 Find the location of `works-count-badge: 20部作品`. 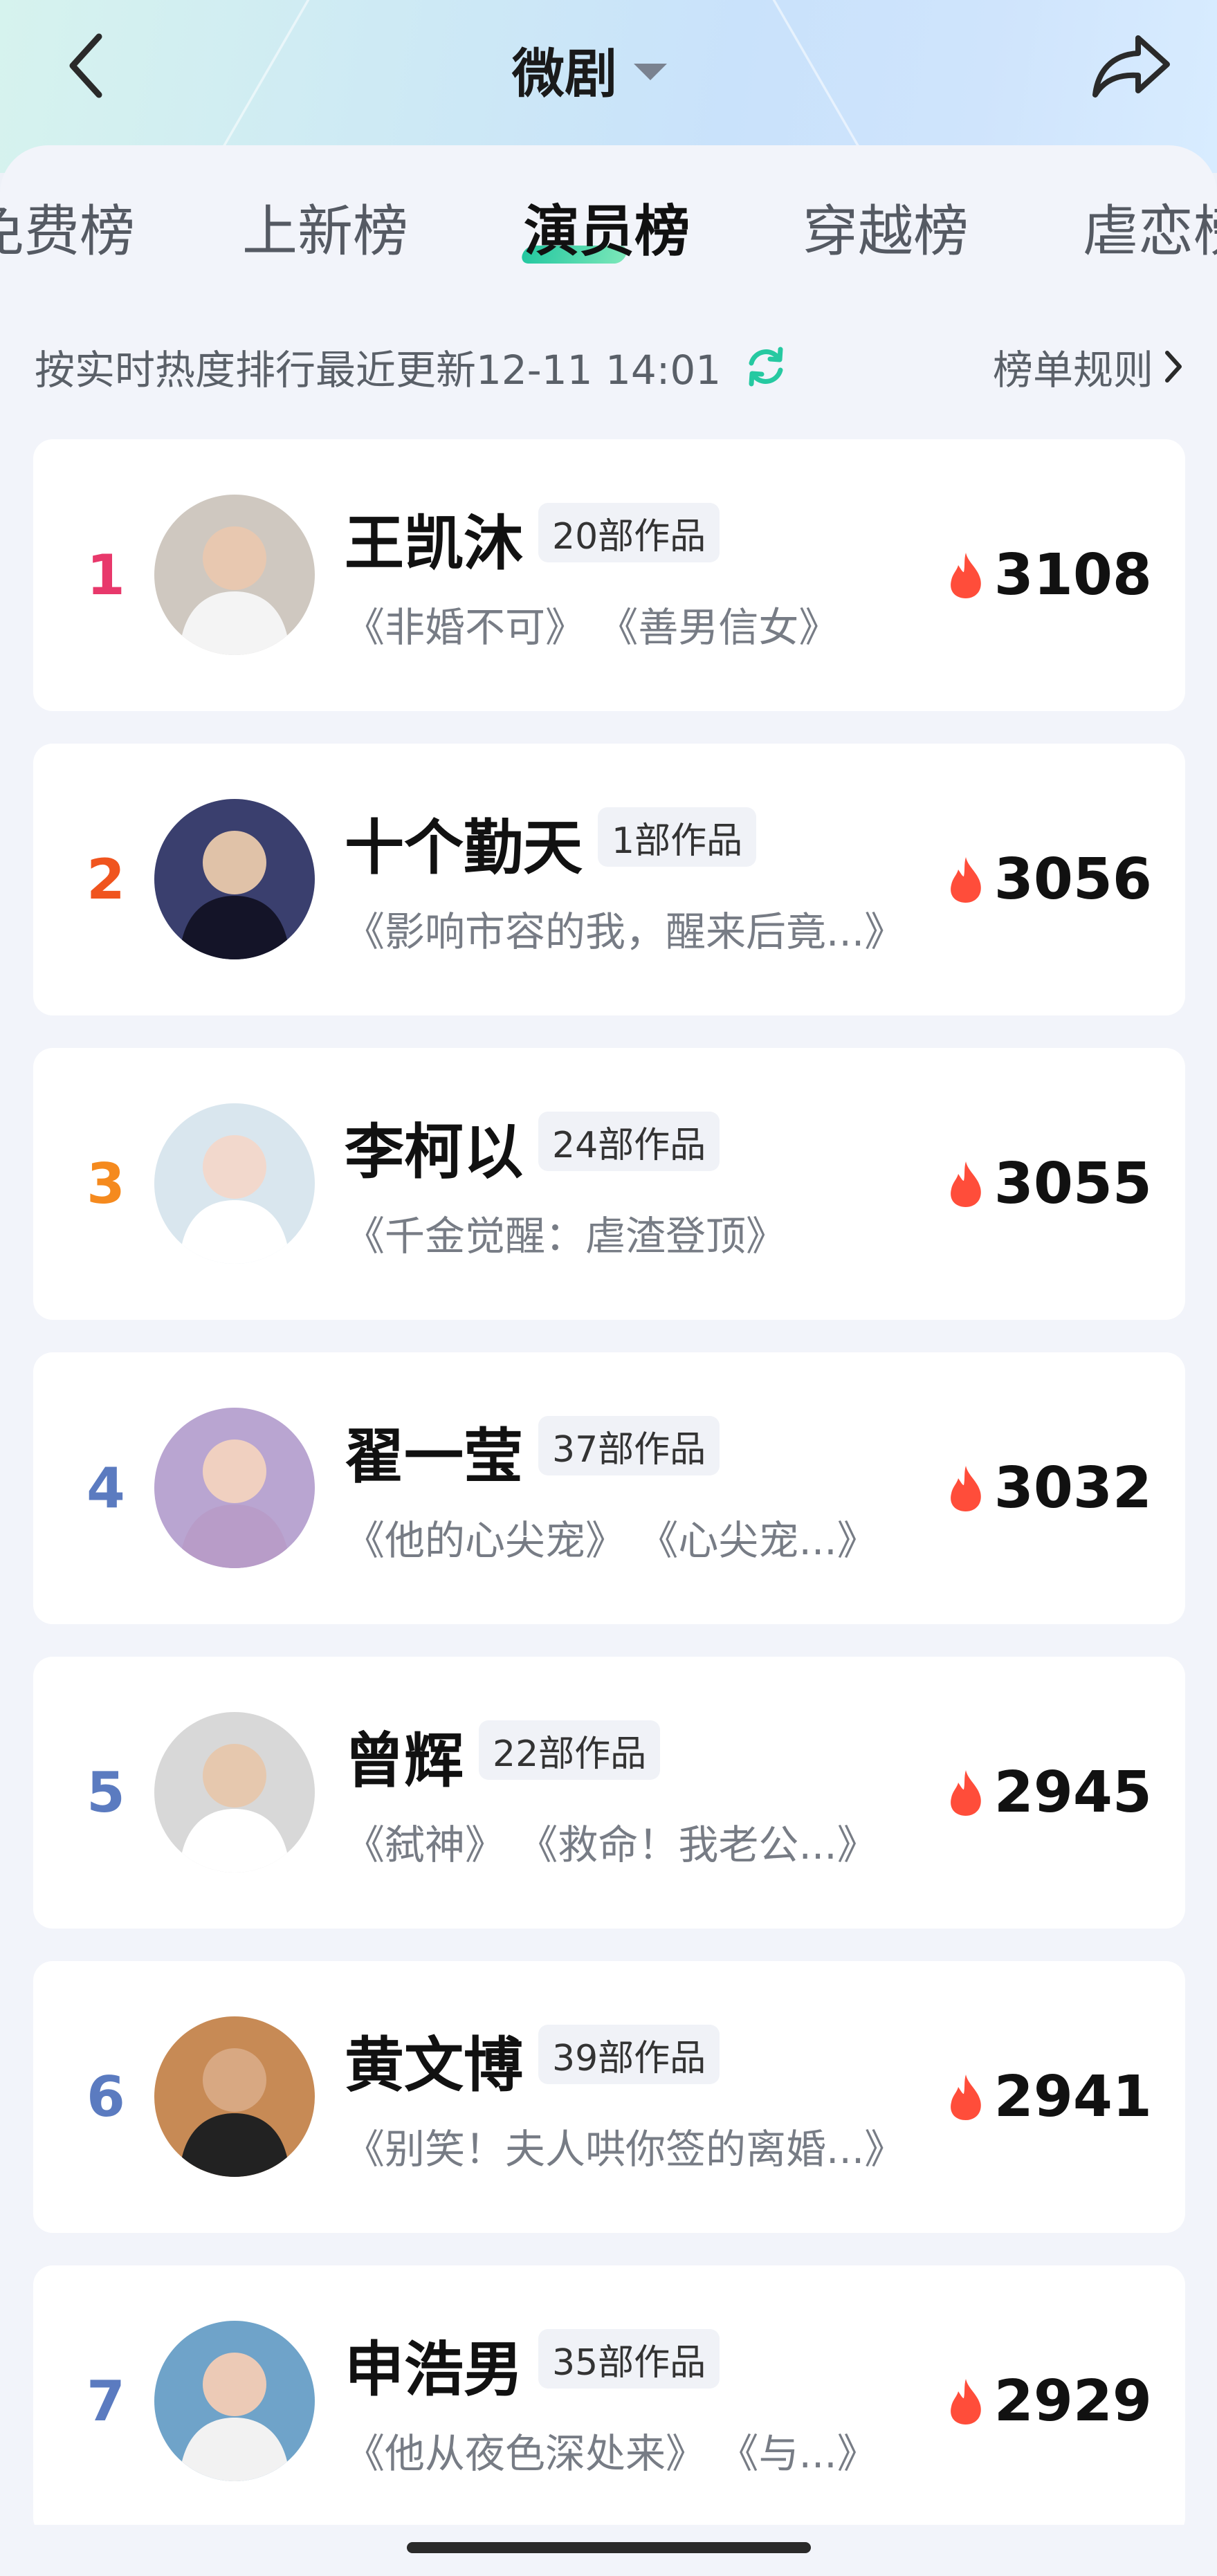

works-count-badge: 20部作品 is located at coordinates (629, 532).